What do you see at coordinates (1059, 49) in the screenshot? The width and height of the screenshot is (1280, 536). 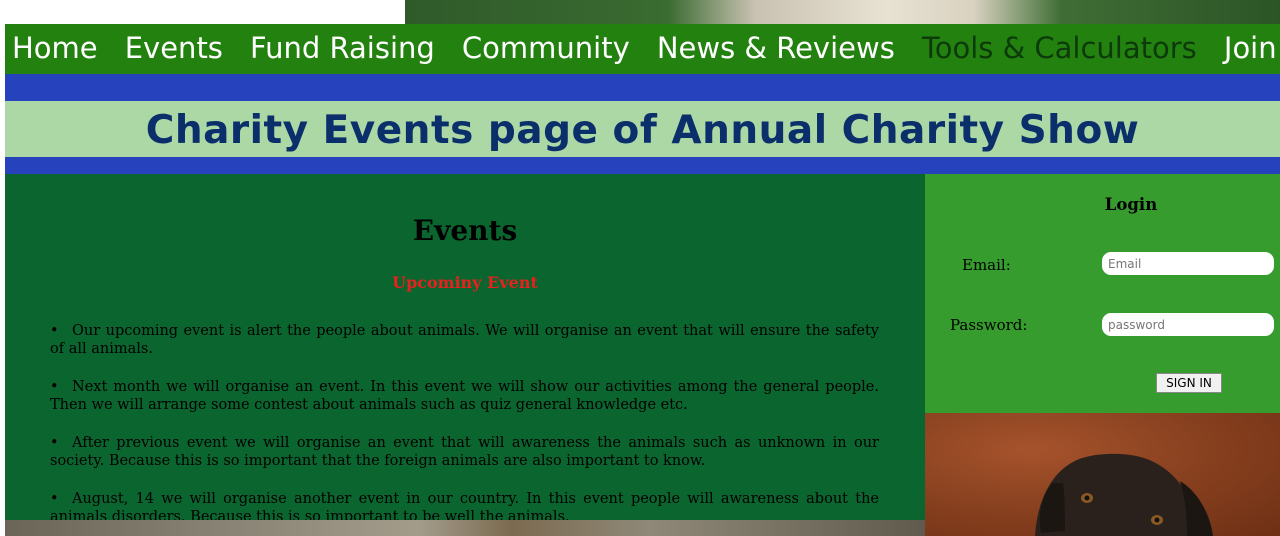 I see `nav-item-tools-calculators: Tools & Calculators` at bounding box center [1059, 49].